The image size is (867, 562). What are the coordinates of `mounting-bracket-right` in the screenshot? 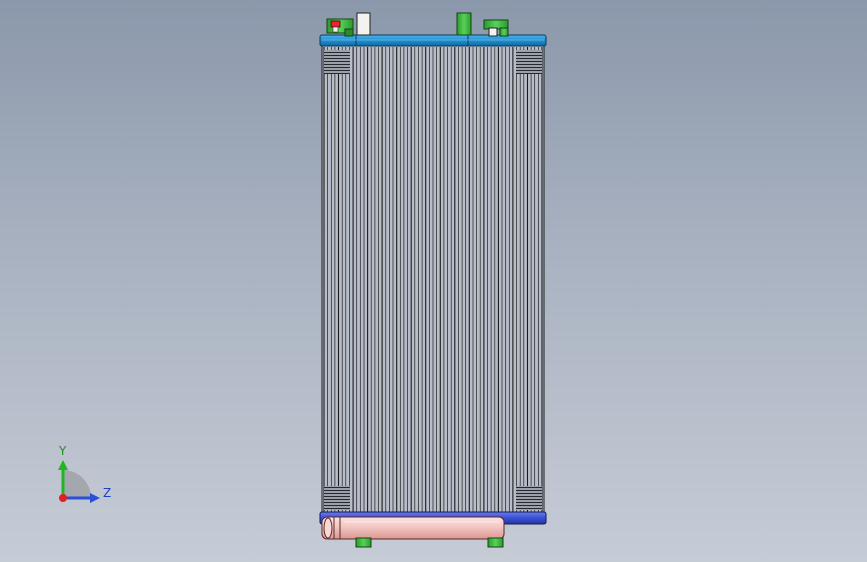 It's located at (495, 542).